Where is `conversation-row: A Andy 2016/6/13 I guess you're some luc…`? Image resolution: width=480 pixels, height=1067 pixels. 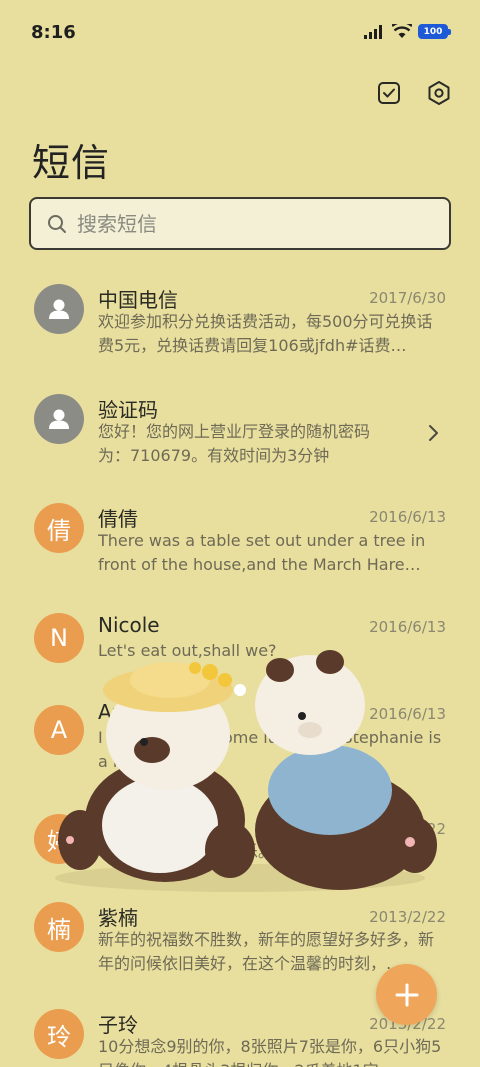
conversation-row: A Andy 2016/6/13 I guess you're some luc… is located at coordinates (240, 747).